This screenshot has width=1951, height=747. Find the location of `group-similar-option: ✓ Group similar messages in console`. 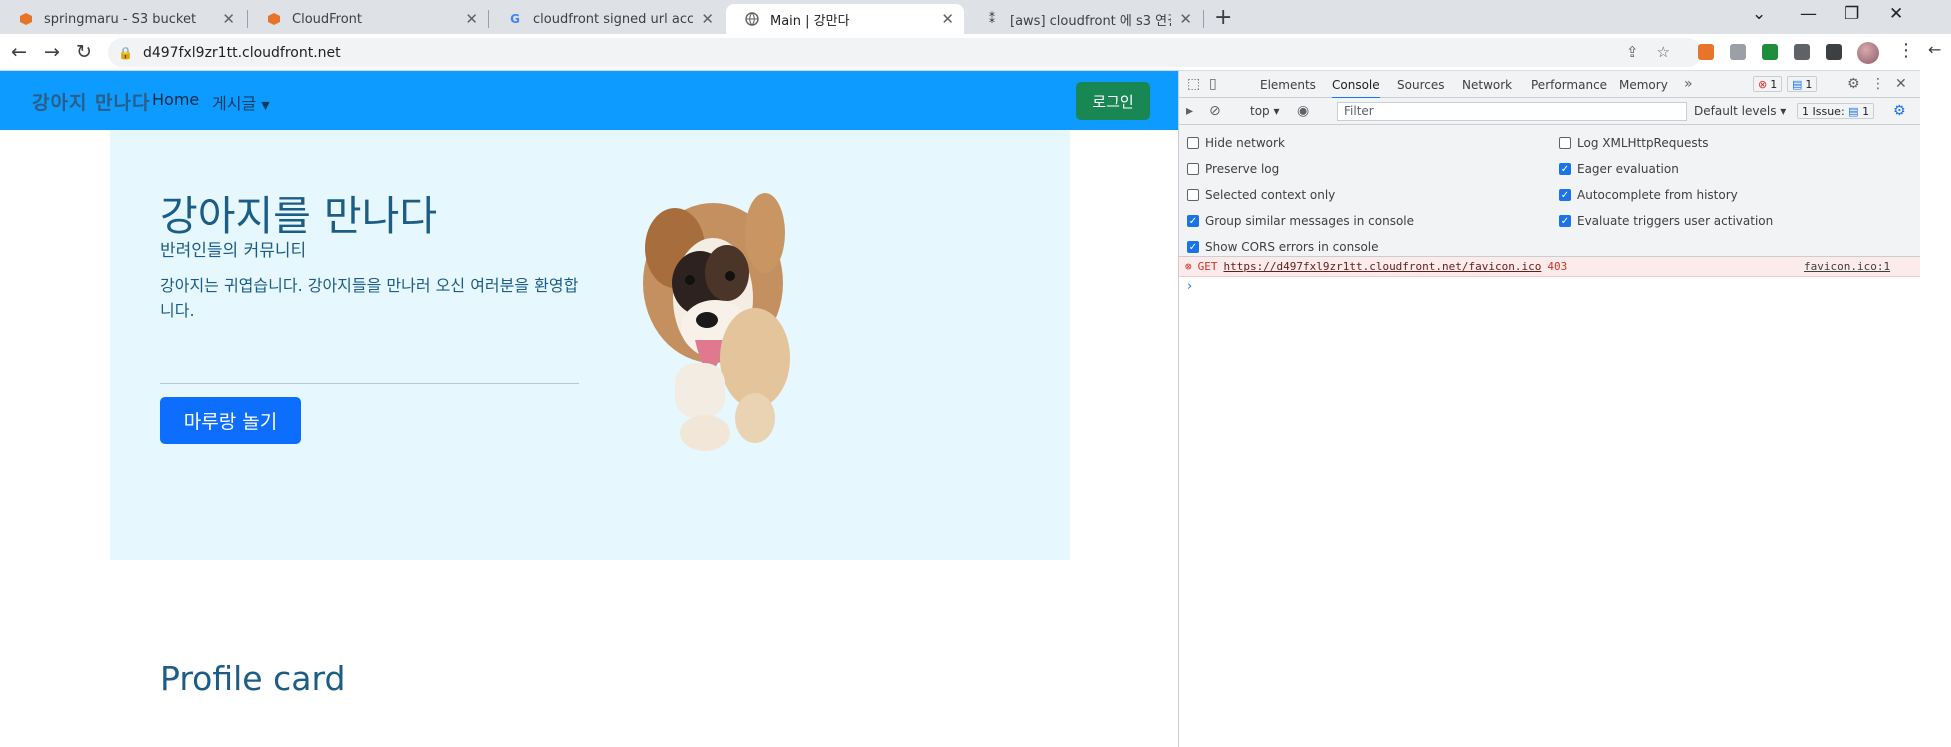

group-similar-option: ✓ Group similar messages in console is located at coordinates (1300, 221).